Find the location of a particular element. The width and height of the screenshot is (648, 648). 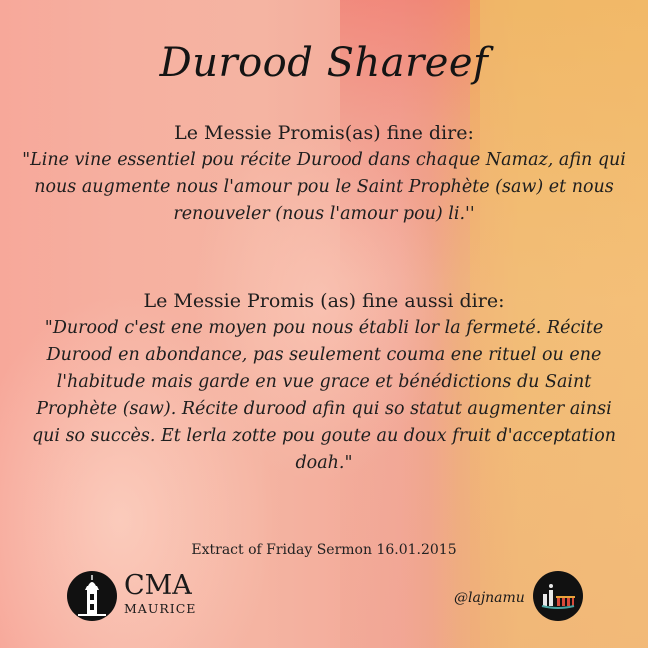

source-citation: Extract of Friday Sermon 16.01.2015 is located at coordinates (324, 550).